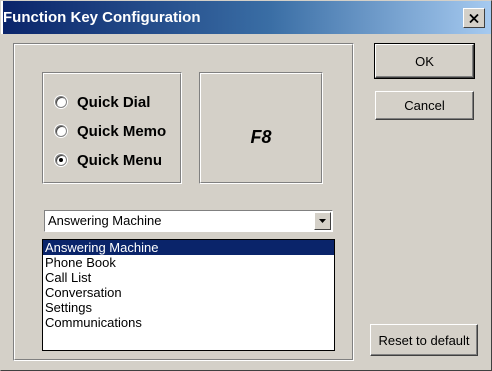  Describe the element at coordinates (188, 292) in the screenshot. I see `list-item-conversation: Conversation` at that location.